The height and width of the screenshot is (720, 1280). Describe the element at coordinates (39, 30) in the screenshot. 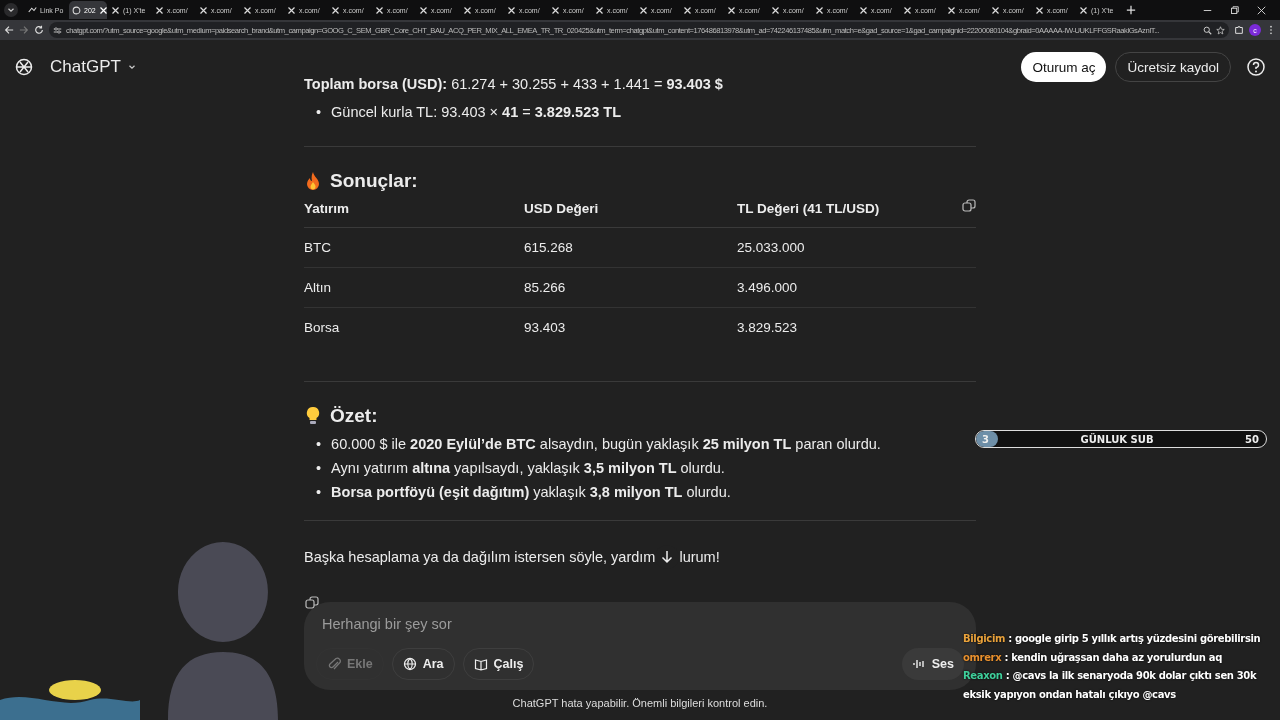

I see `reload-icon` at that location.